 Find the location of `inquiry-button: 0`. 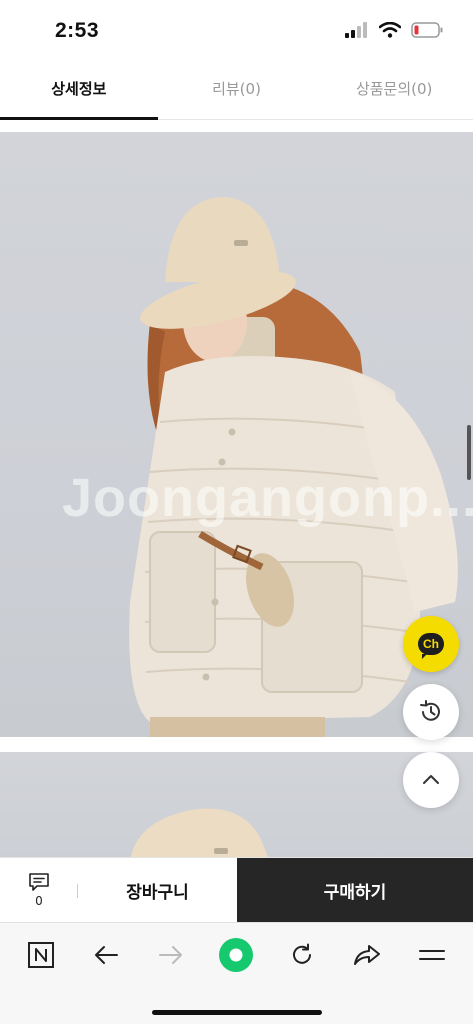

inquiry-button: 0 is located at coordinates (39, 890).